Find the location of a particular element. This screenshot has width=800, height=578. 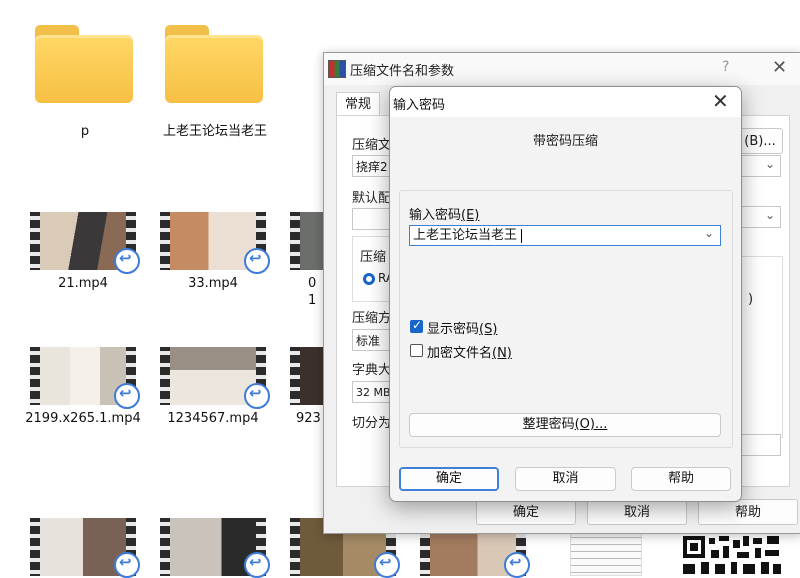

tab-general: 常规 is located at coordinates (358, 104).